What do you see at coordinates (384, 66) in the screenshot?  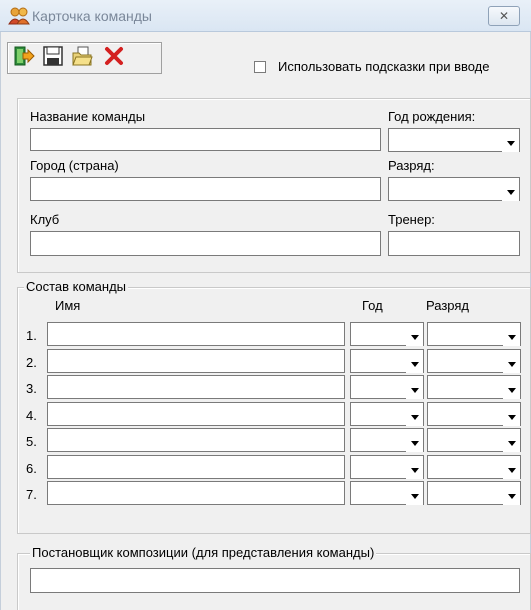 I see `hints-checkbox-label: Использовать подсказки при вводе` at bounding box center [384, 66].